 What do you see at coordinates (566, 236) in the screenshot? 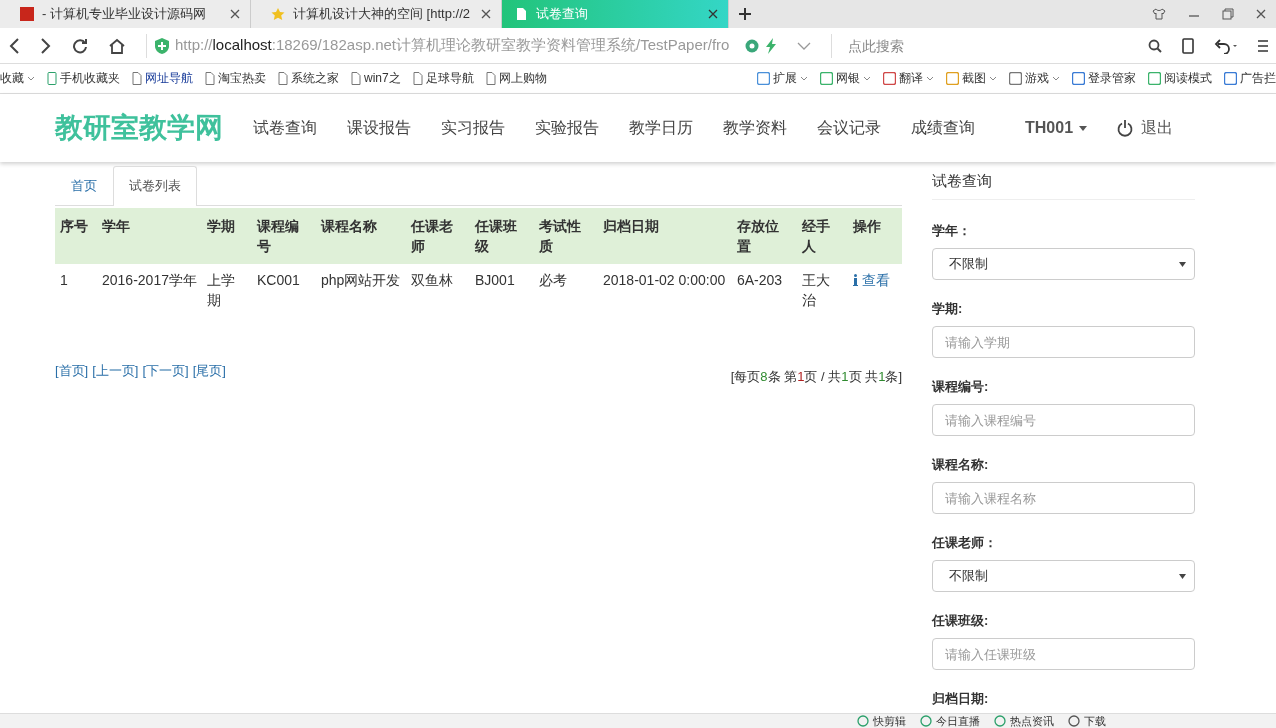
I see `column-header: 考试性质` at bounding box center [566, 236].